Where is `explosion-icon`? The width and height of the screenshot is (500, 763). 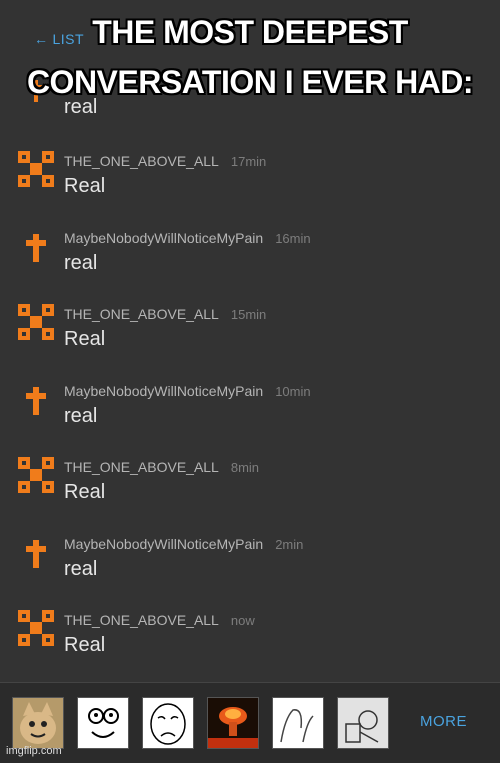
explosion-icon is located at coordinates (233, 723).